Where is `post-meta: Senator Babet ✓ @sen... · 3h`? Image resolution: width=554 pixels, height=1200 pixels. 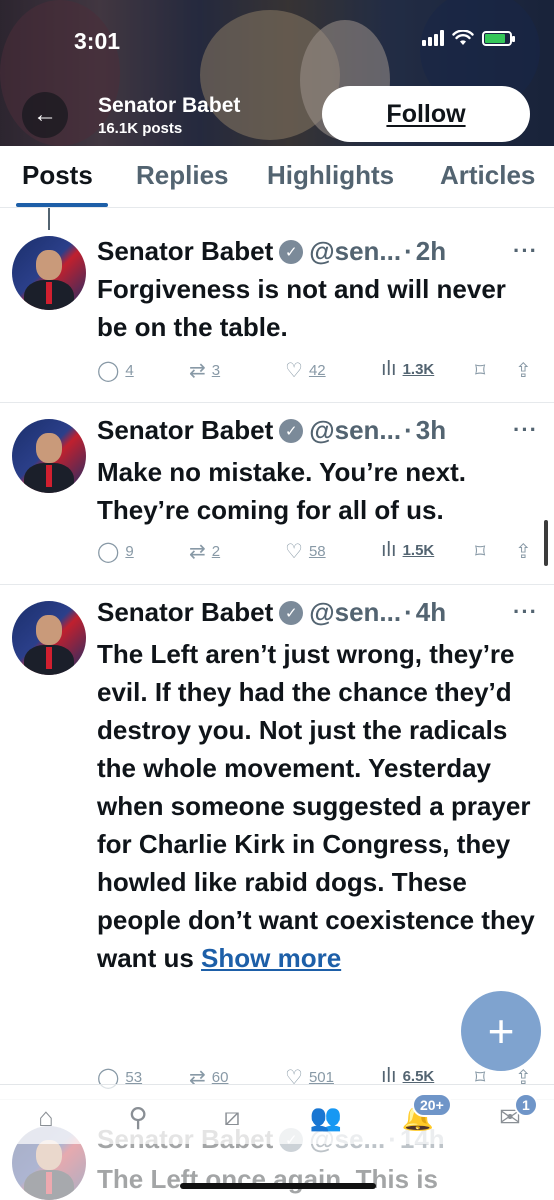 post-meta: Senator Babet ✓ @sen... · 3h is located at coordinates (271, 430).